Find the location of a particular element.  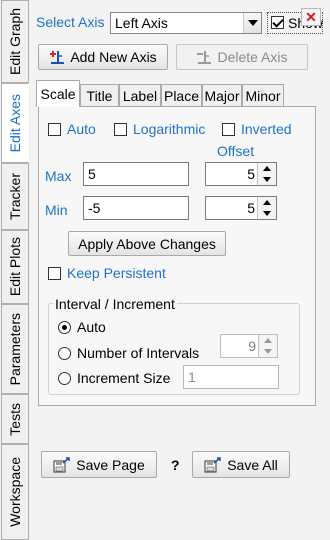

tab-label-text: Label is located at coordinates (140, 95).